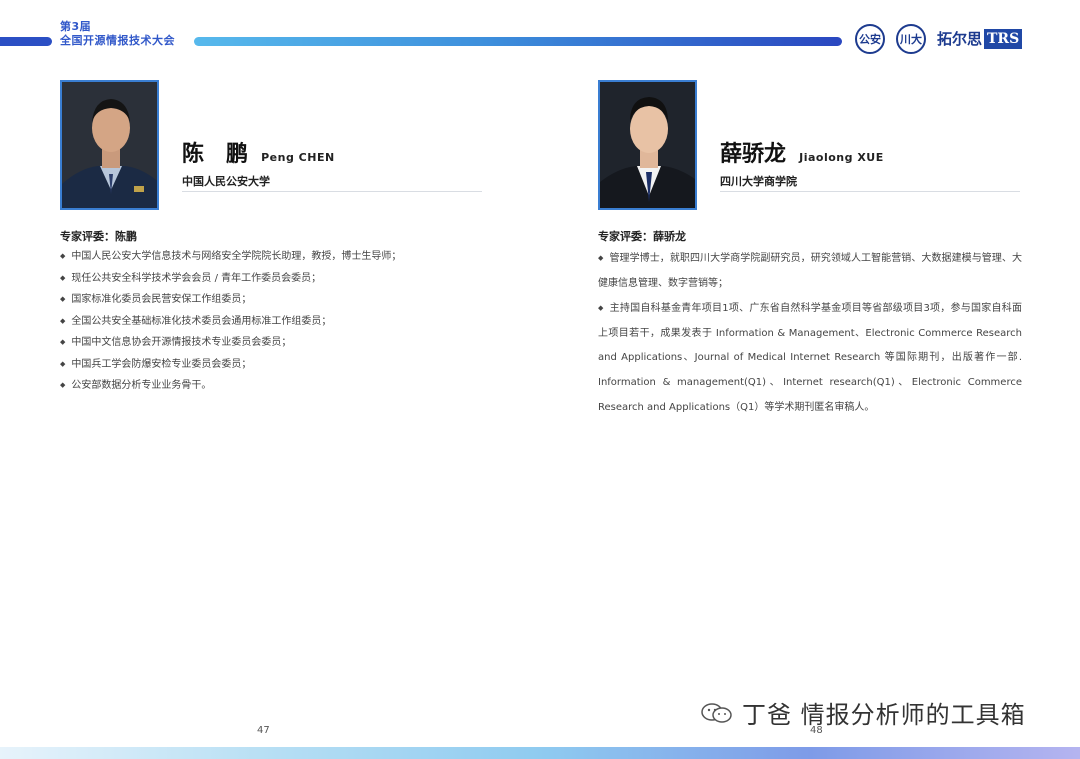 Image resolution: width=1080 pixels, height=759 pixels. I want to click on ppsuc-logo: 公安, so click(870, 39).